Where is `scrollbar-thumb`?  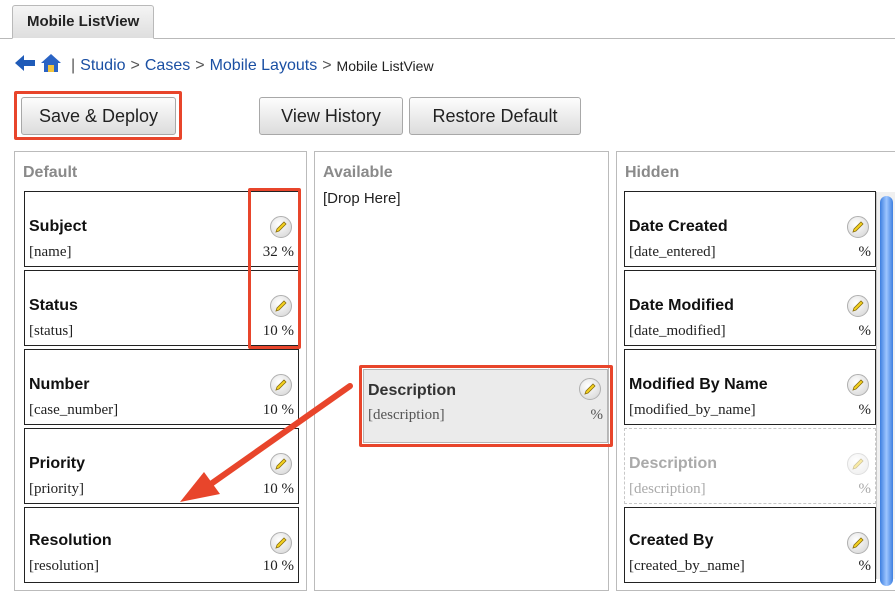 scrollbar-thumb is located at coordinates (886, 391).